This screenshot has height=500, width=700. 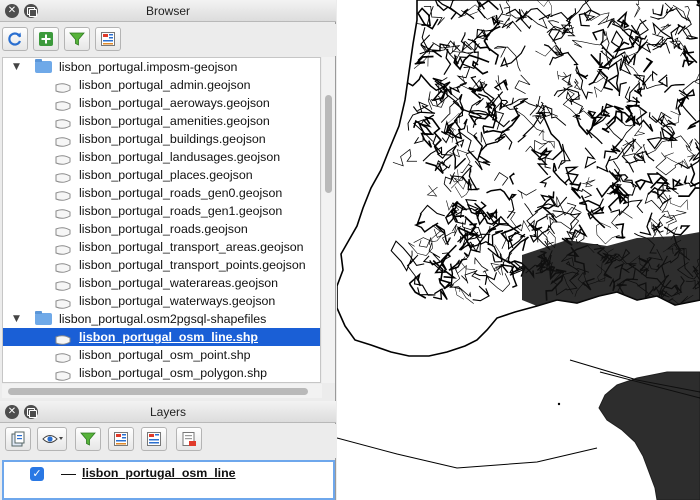 What do you see at coordinates (181, 211) in the screenshot?
I see `tree-item-label: lisbon_portugal_roads_gen1.geojson` at bounding box center [181, 211].